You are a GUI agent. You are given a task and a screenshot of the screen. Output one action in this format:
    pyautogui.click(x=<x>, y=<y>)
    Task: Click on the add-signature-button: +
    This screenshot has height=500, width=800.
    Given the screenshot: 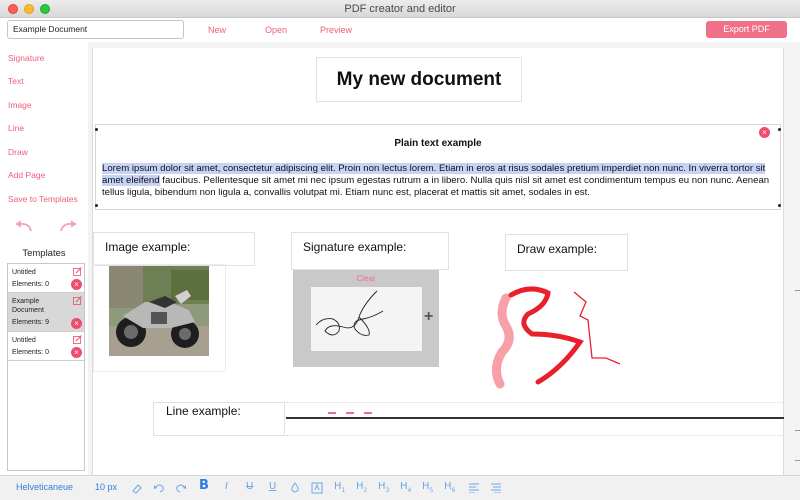 What is the action you would take?
    pyautogui.click(x=428, y=317)
    